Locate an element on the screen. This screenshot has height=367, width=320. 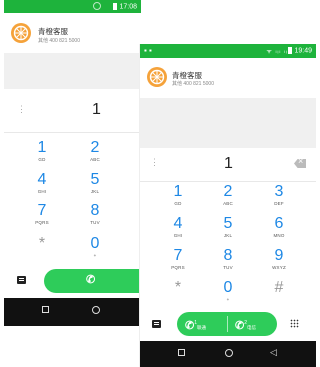
key-6: 6 MNO is located at coordinates (279, 227).